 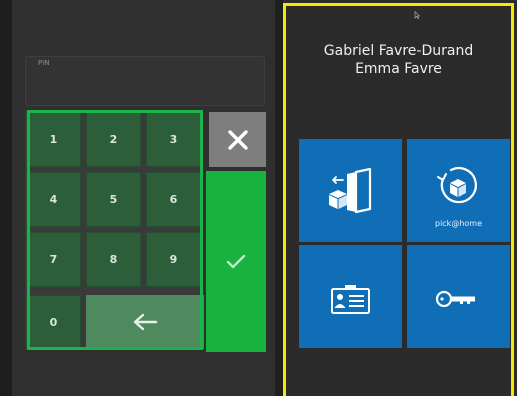 I want to click on key-5-label: 5, so click(x=113, y=199).